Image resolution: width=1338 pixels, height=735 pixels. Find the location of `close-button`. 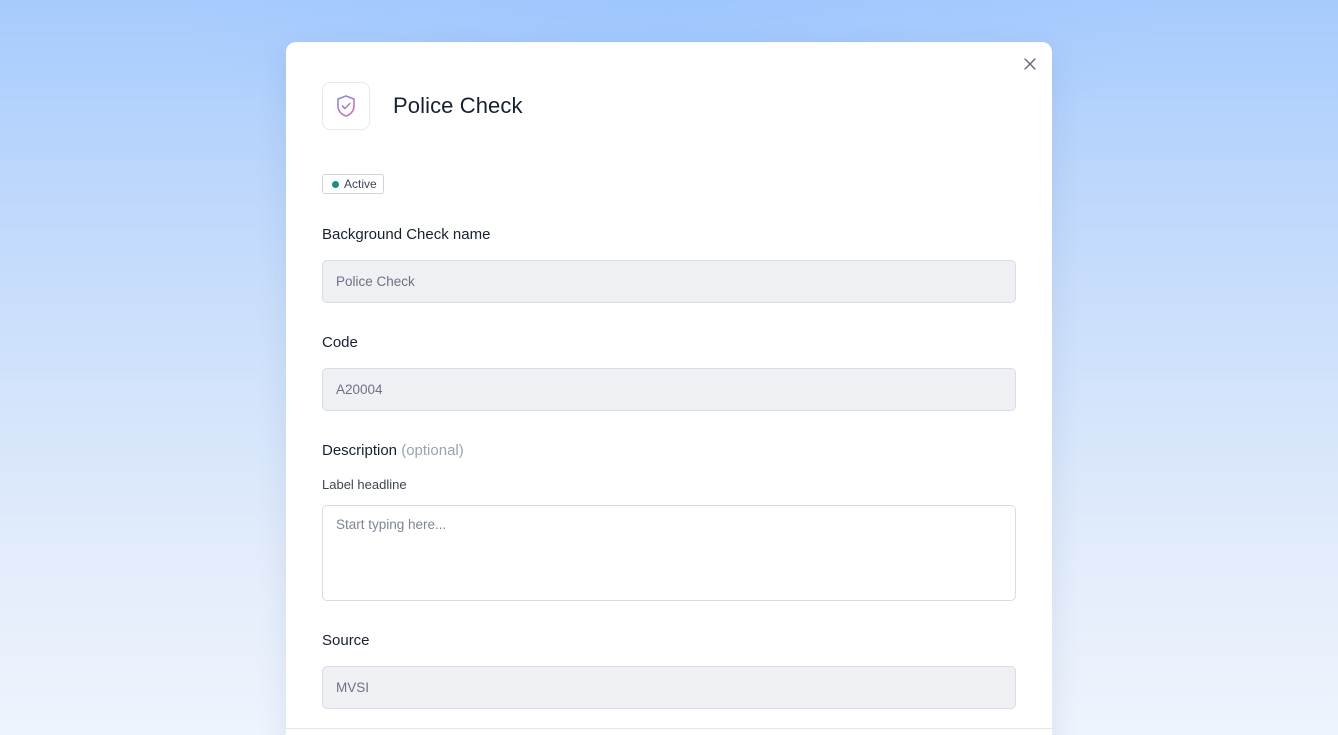

close-button is located at coordinates (1030, 64).